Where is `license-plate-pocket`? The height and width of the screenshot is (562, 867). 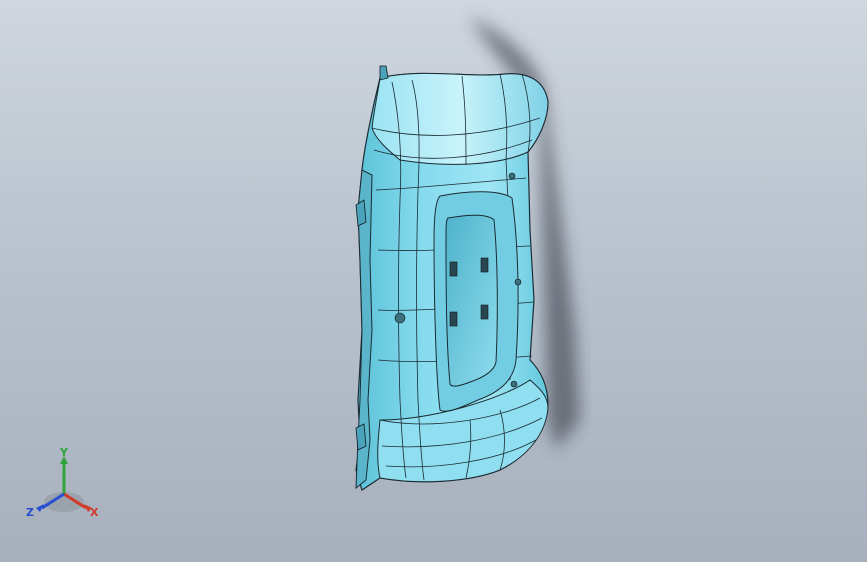
license-plate-pocket is located at coordinates (471, 300).